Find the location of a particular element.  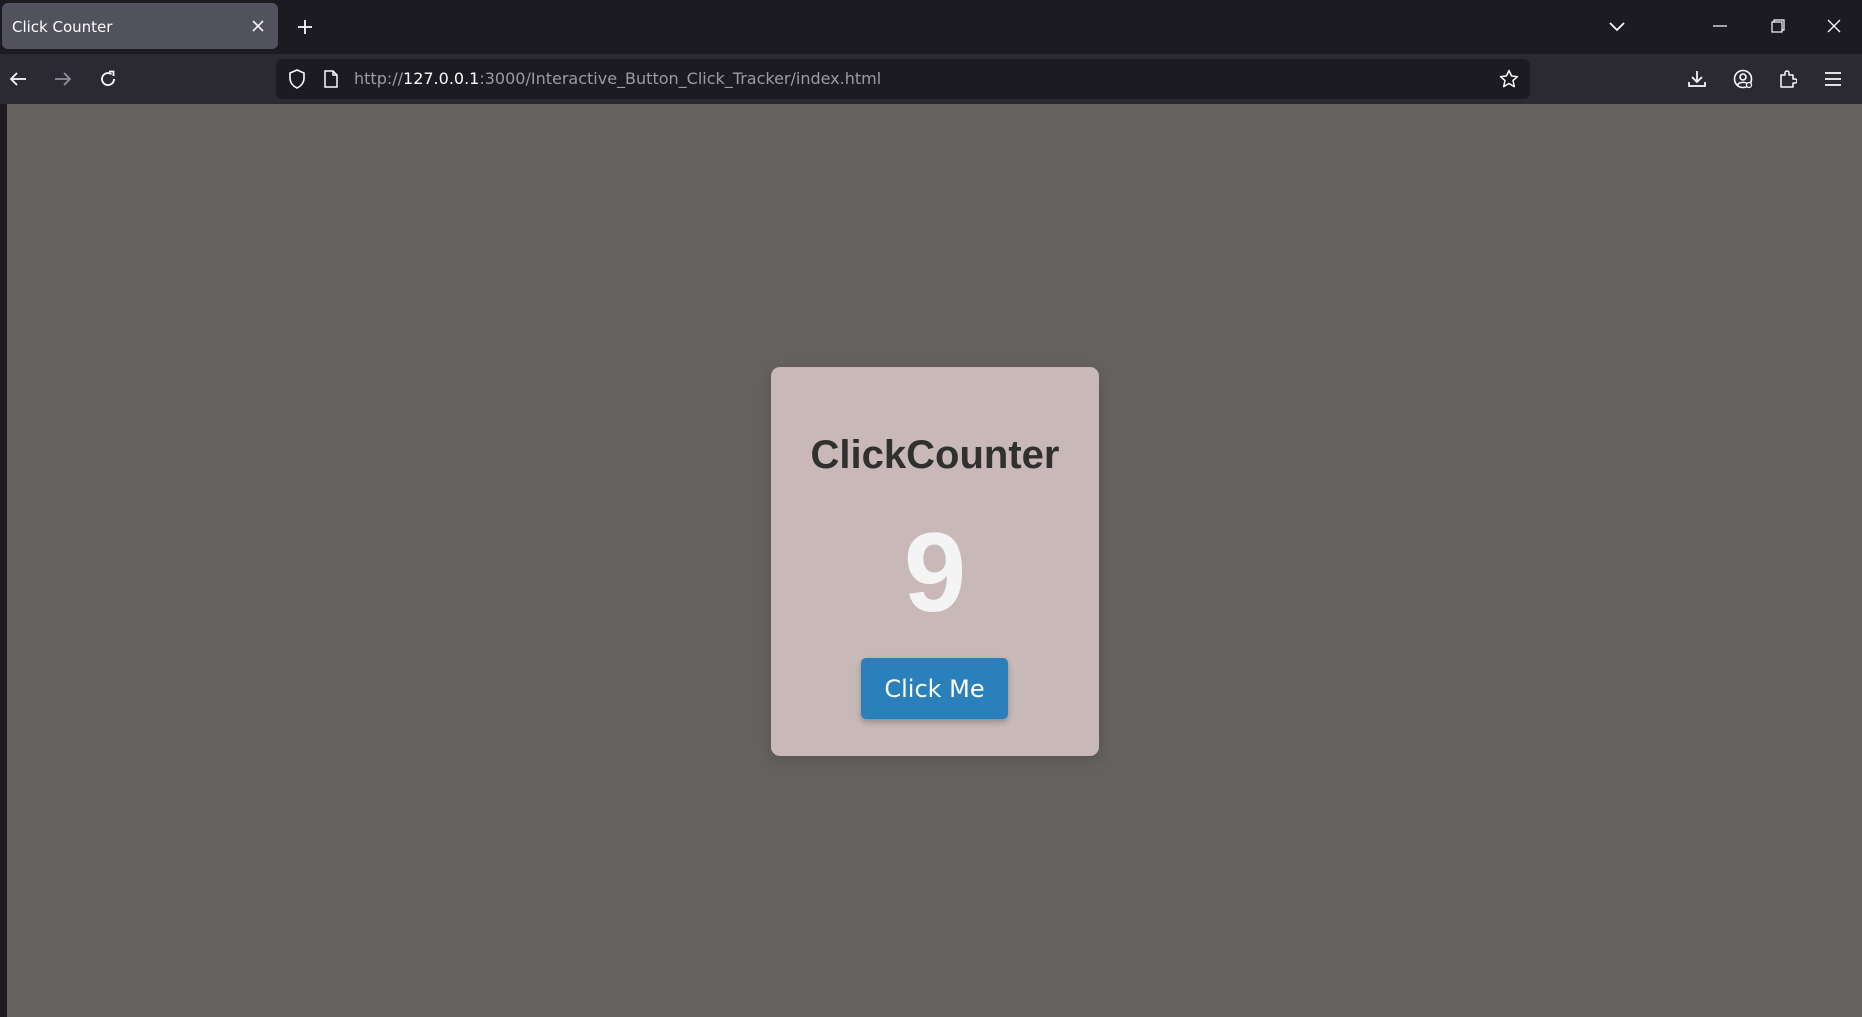

tab-strip: Click Counter is located at coordinates (931, 27).